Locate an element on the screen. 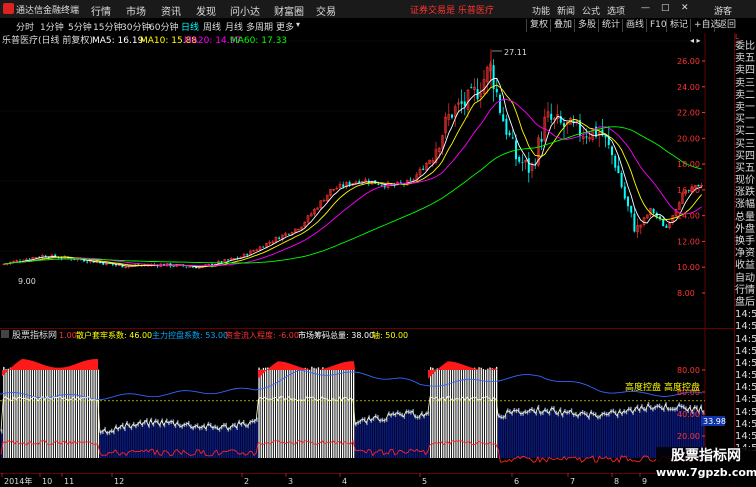  right-panel-item: 换手 is located at coordinates (745, 242).